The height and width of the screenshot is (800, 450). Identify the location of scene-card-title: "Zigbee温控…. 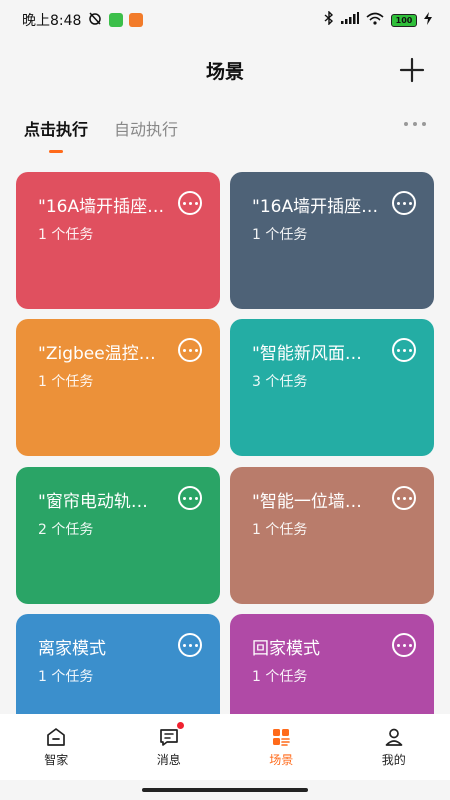
(97, 354).